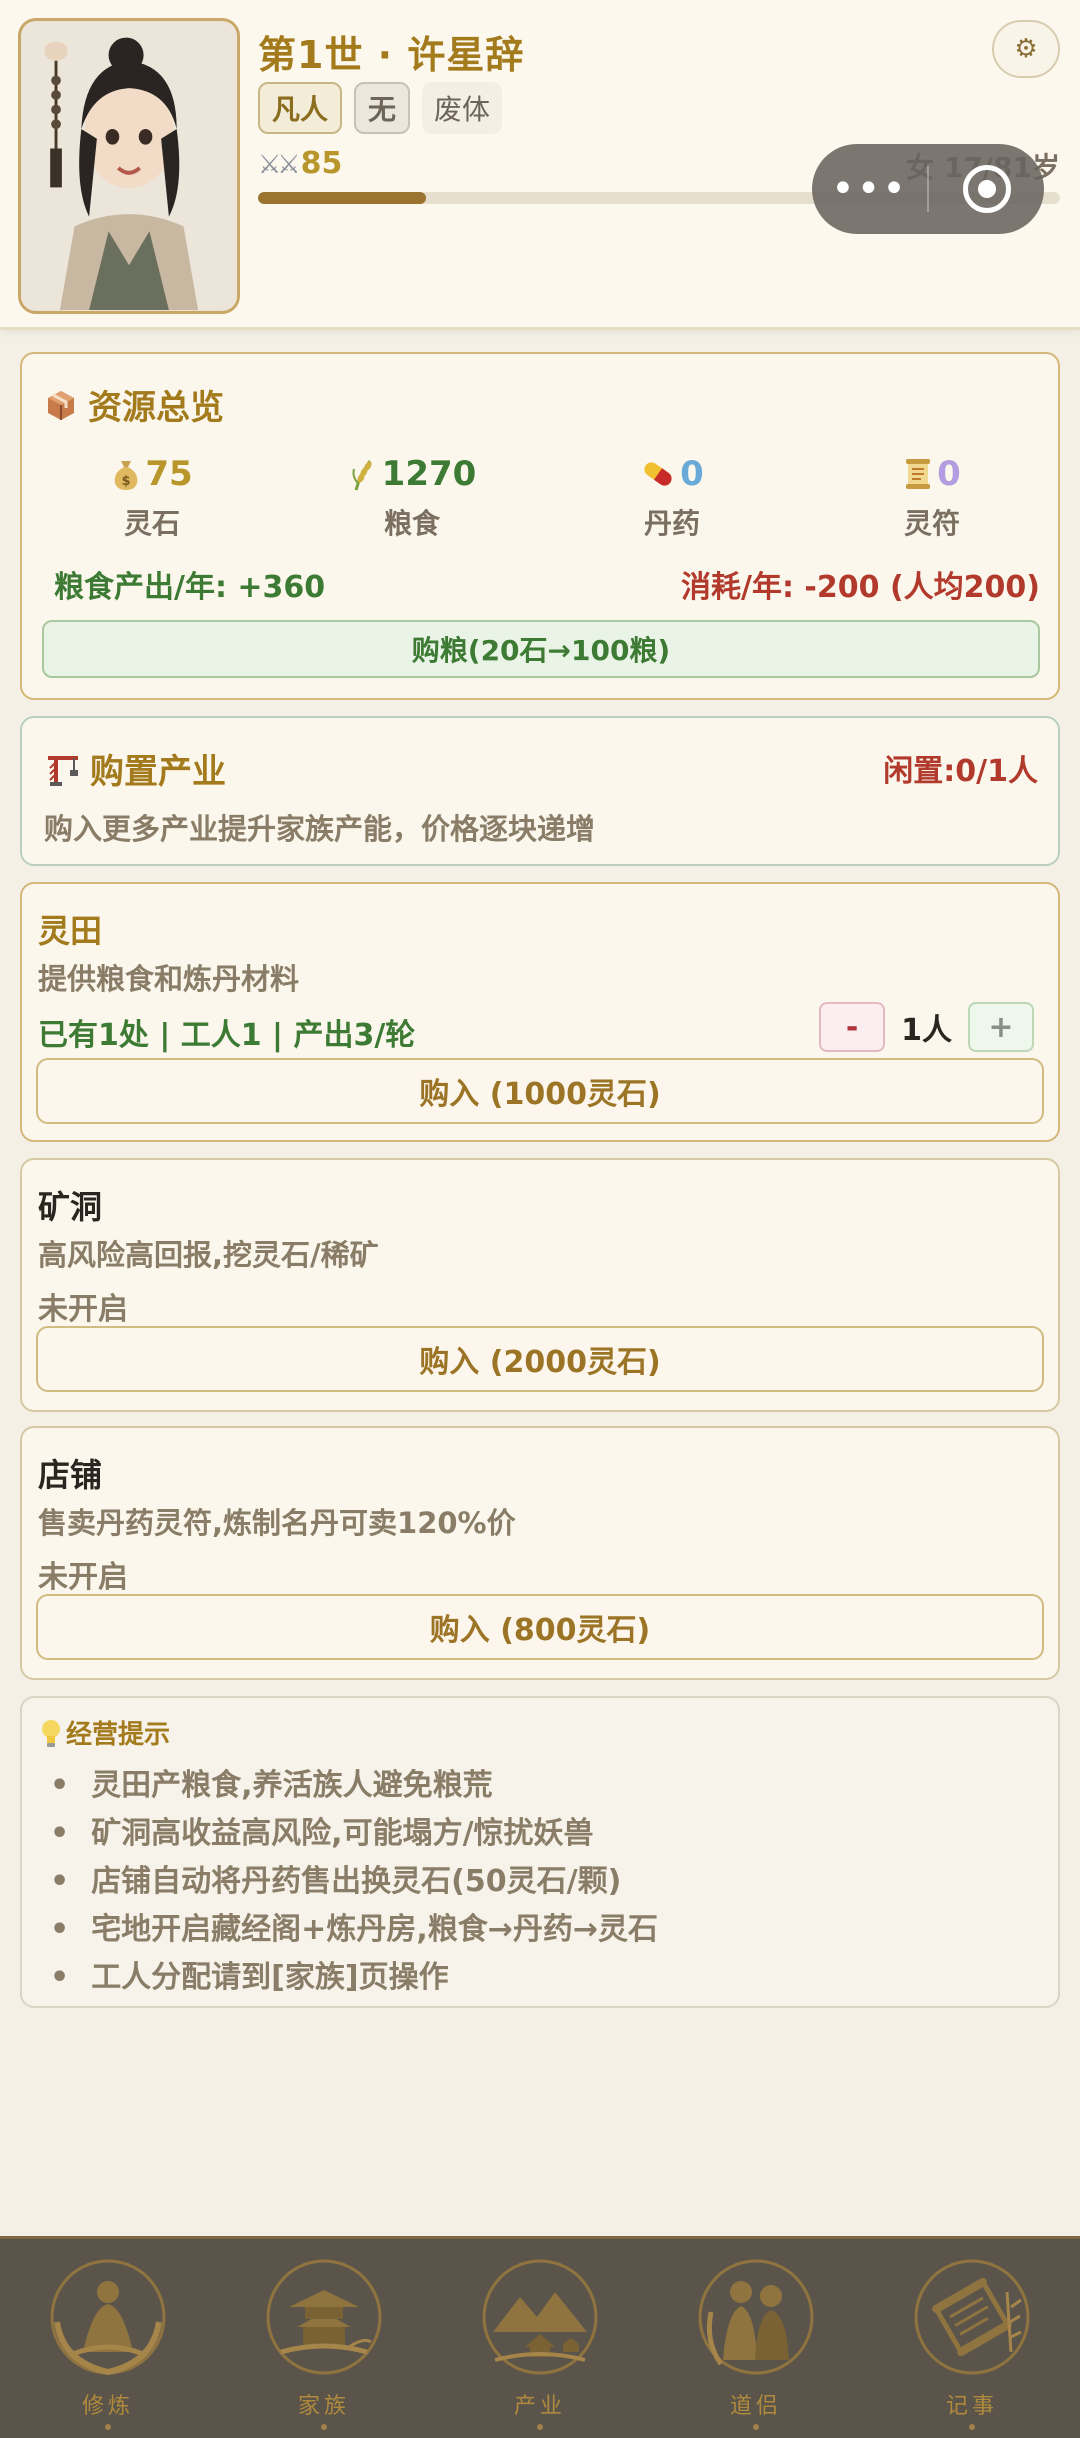 The image size is (1080, 2438). What do you see at coordinates (108, 2317) in the screenshot?
I see `meditation-icon` at bounding box center [108, 2317].